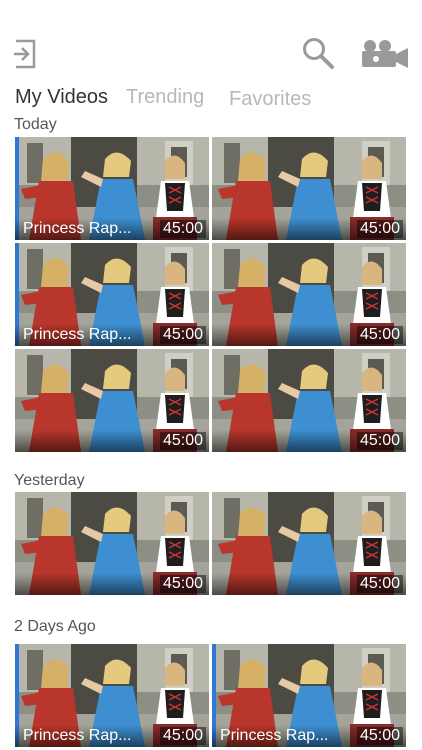 This screenshot has width=422, height=750. Describe the element at coordinates (385, 54) in the screenshot. I see `video-camera-icon` at that location.